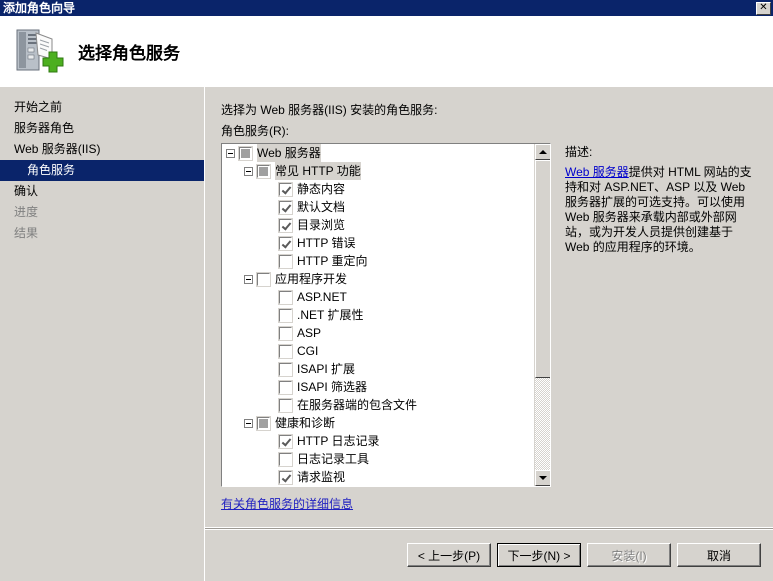  Describe the element at coordinates (378, 333) in the screenshot. I see `tree-row: ASP` at that location.